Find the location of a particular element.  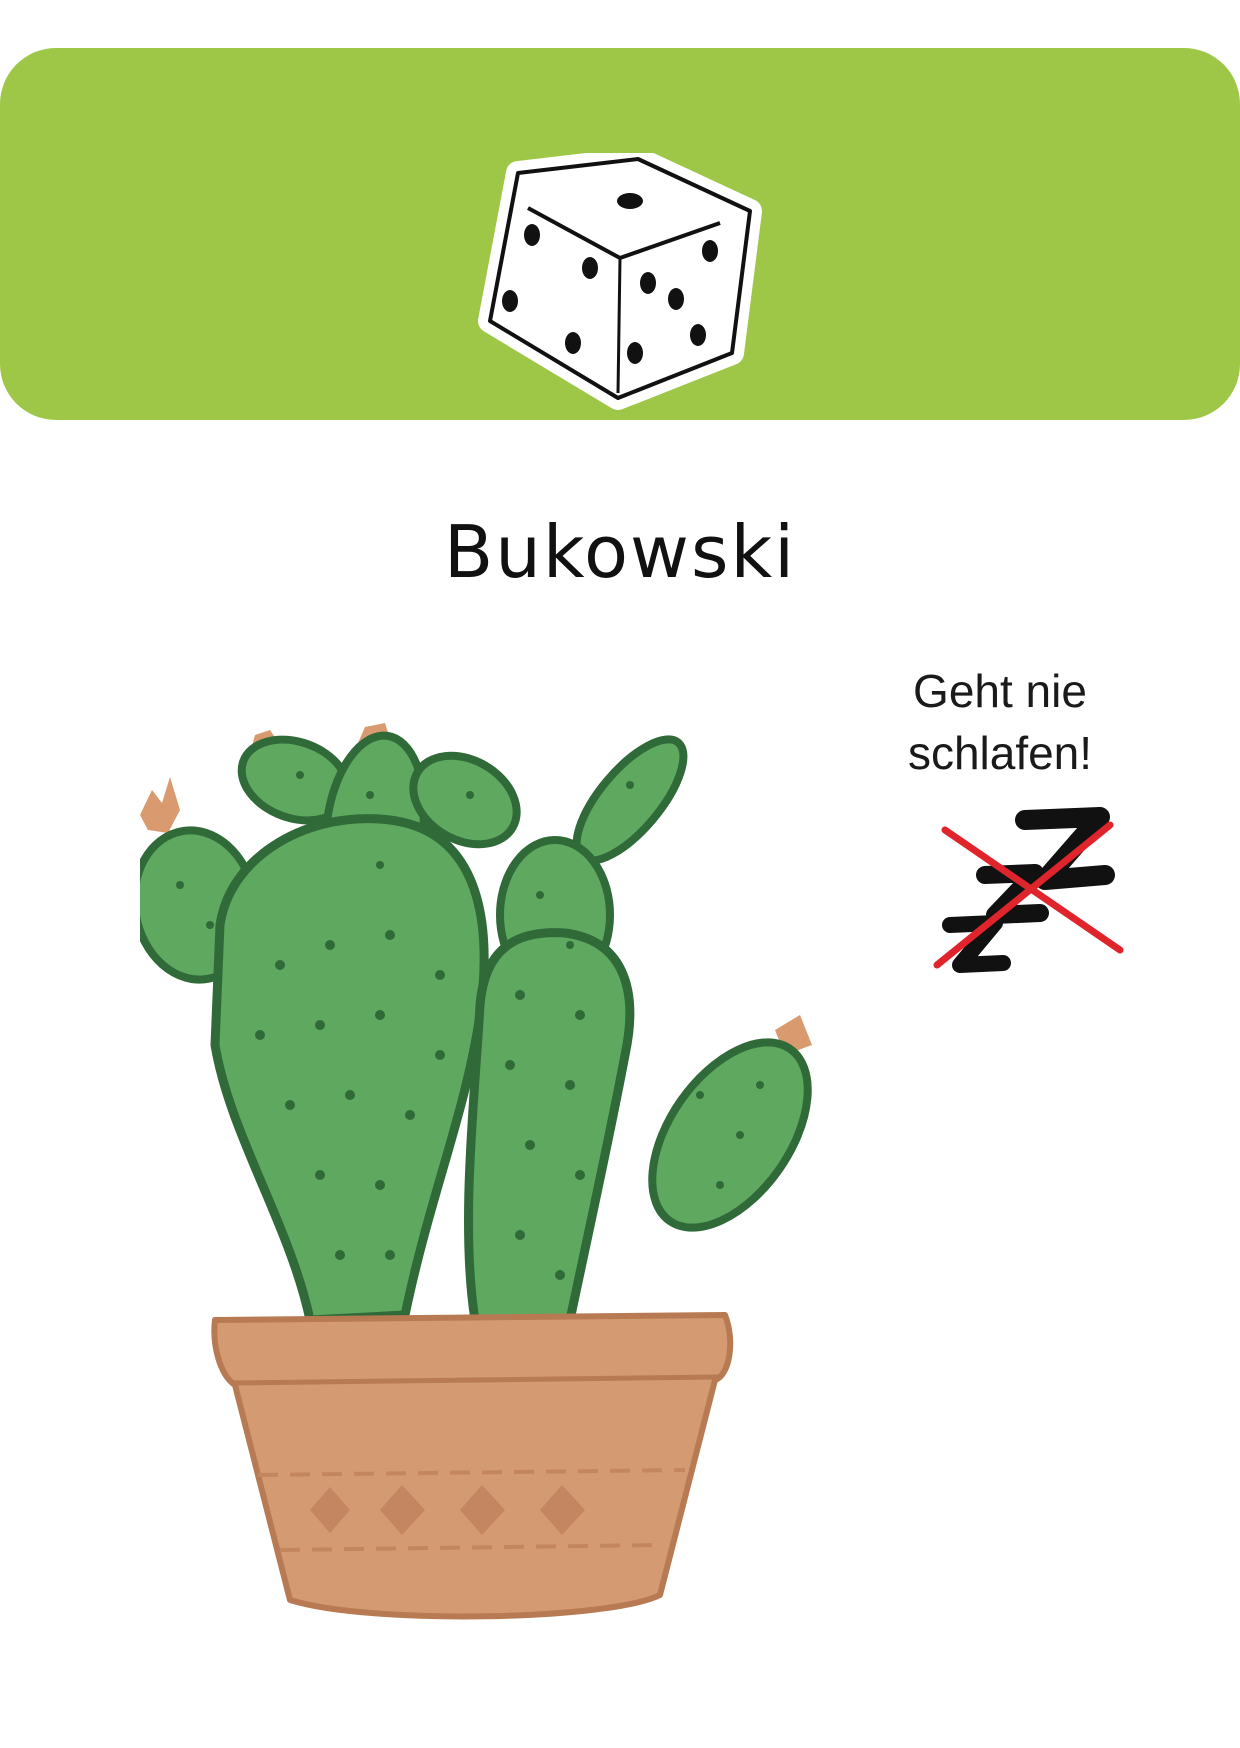

dice-icon is located at coordinates (620, 281).